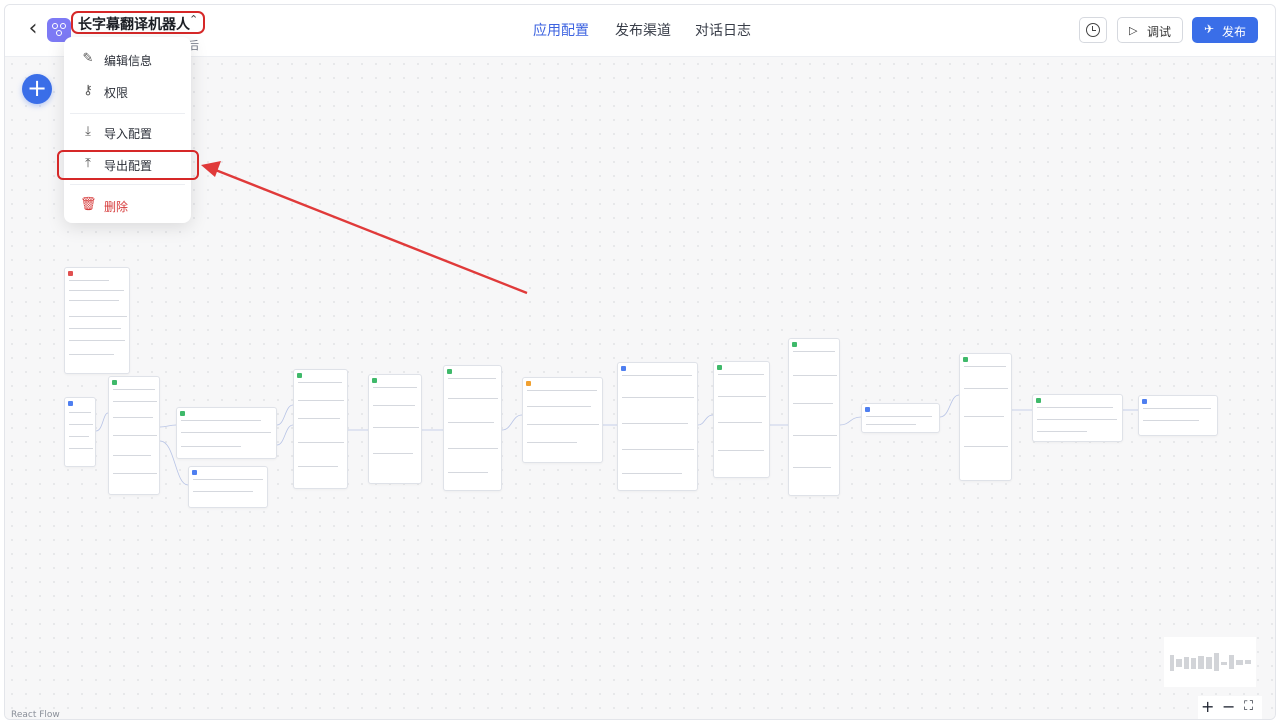 This screenshot has width=1280, height=724. I want to click on menu-item-label: 导入配置, so click(128, 134).